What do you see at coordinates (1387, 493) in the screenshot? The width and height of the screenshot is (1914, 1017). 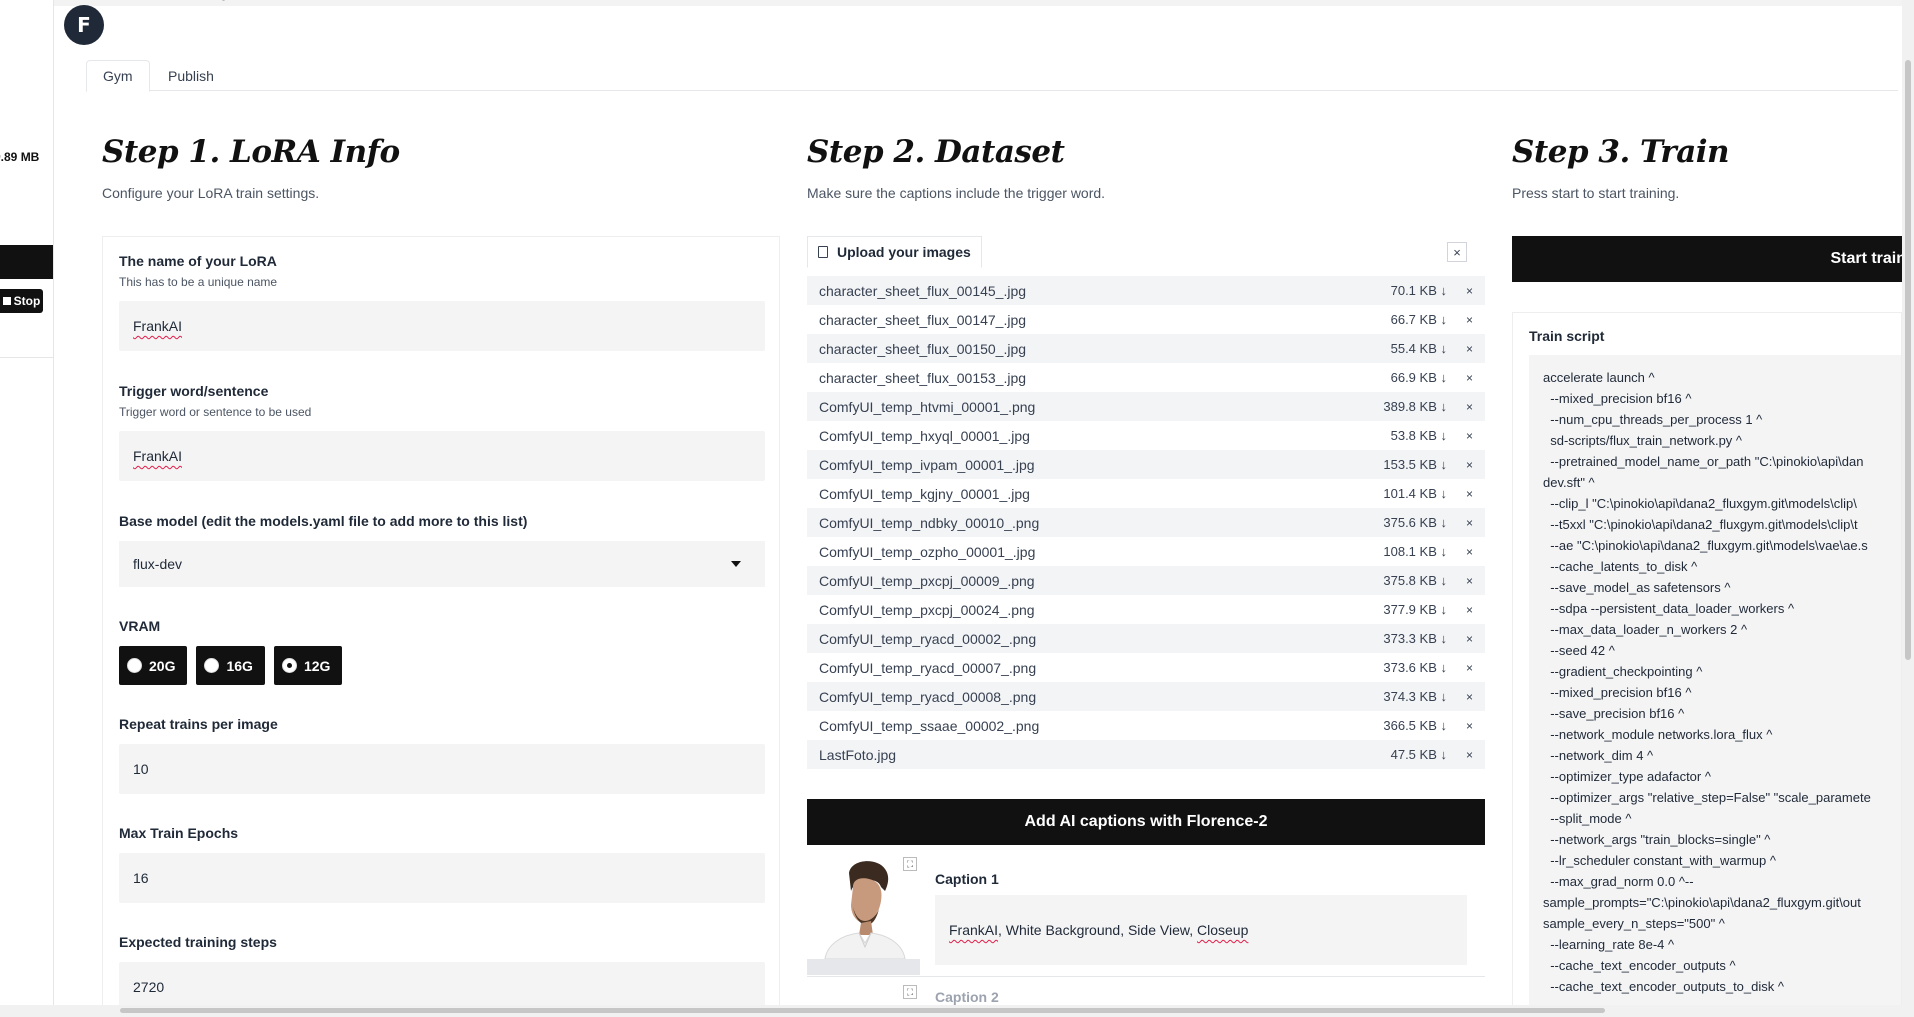 I see `file-size: 101.4 KB ↓` at bounding box center [1387, 493].